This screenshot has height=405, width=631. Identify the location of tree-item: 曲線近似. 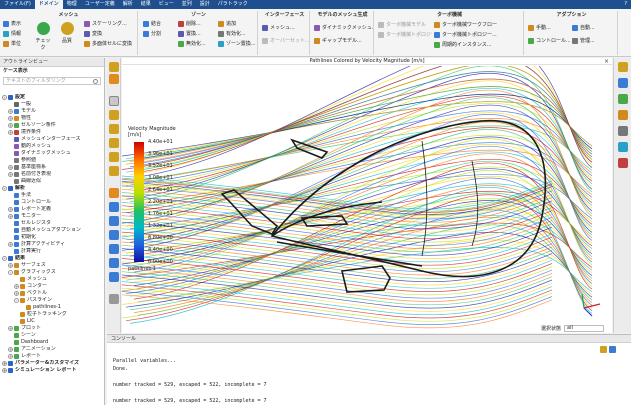
(52, 181).